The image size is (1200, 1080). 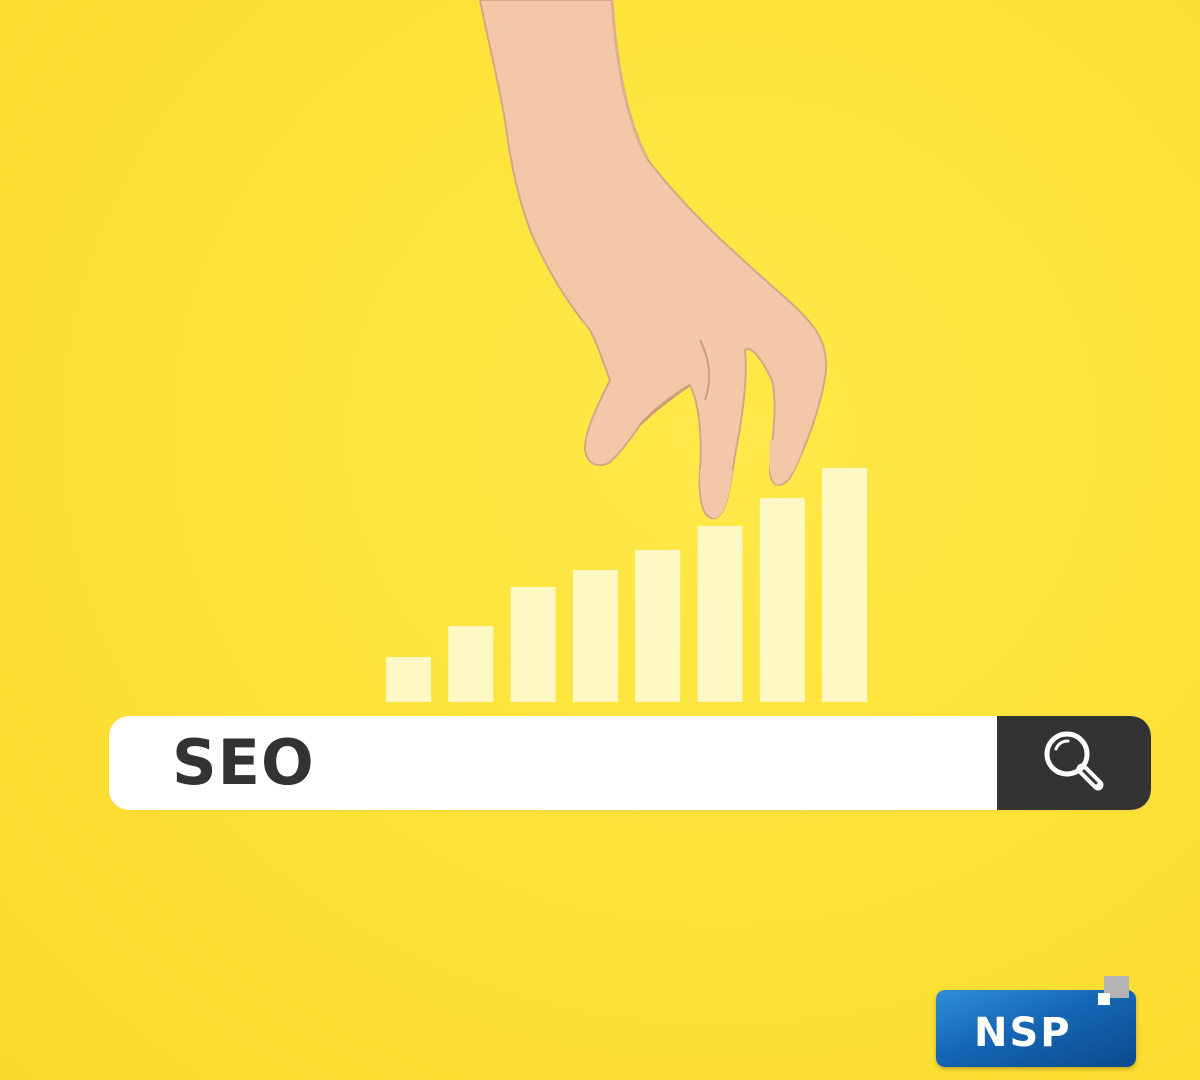 I want to click on logo-square-white, so click(x=1104, y=999).